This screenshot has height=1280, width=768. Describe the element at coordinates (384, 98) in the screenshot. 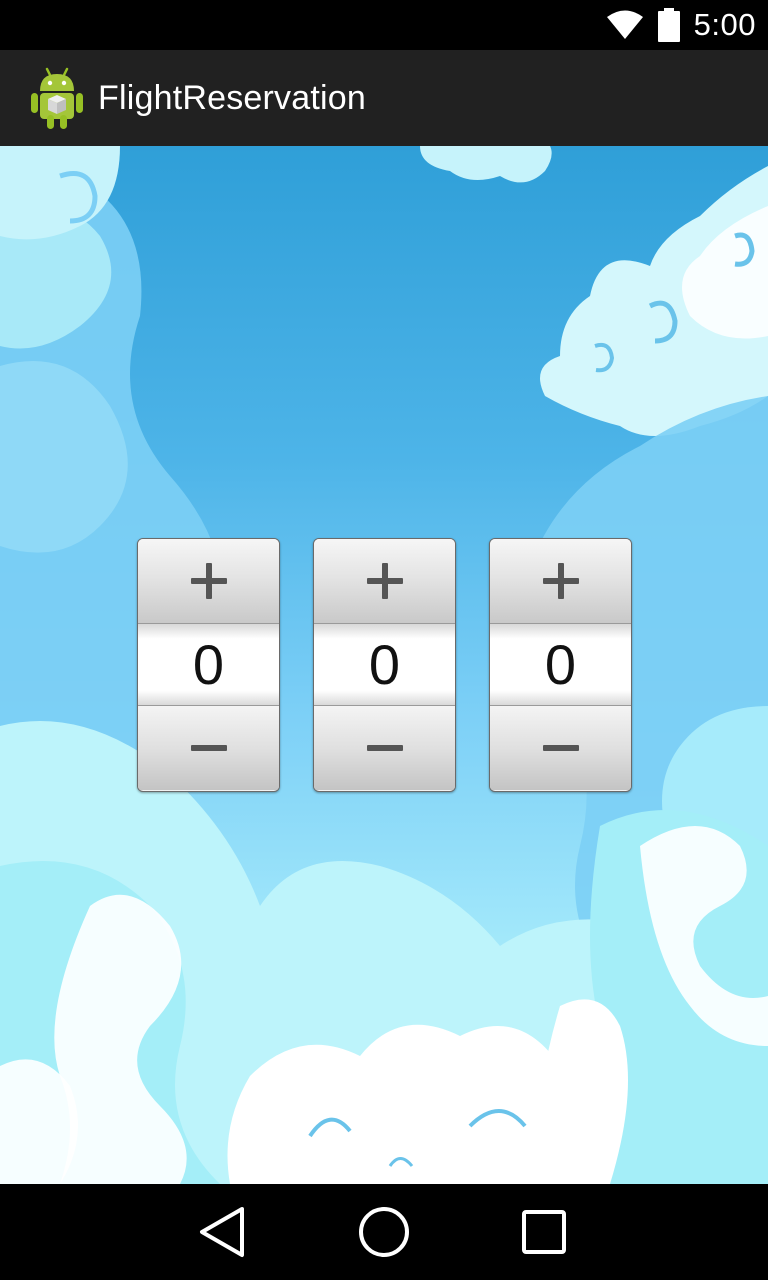

I see `action-bar: FlightReservation` at that location.